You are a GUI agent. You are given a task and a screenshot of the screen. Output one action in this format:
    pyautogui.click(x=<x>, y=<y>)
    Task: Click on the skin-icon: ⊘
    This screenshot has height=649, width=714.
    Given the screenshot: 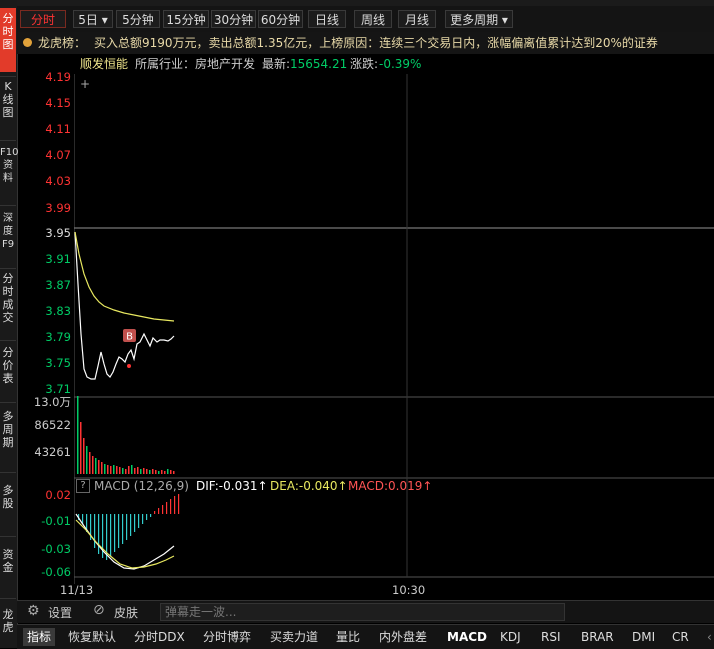 What is the action you would take?
    pyautogui.click(x=99, y=610)
    